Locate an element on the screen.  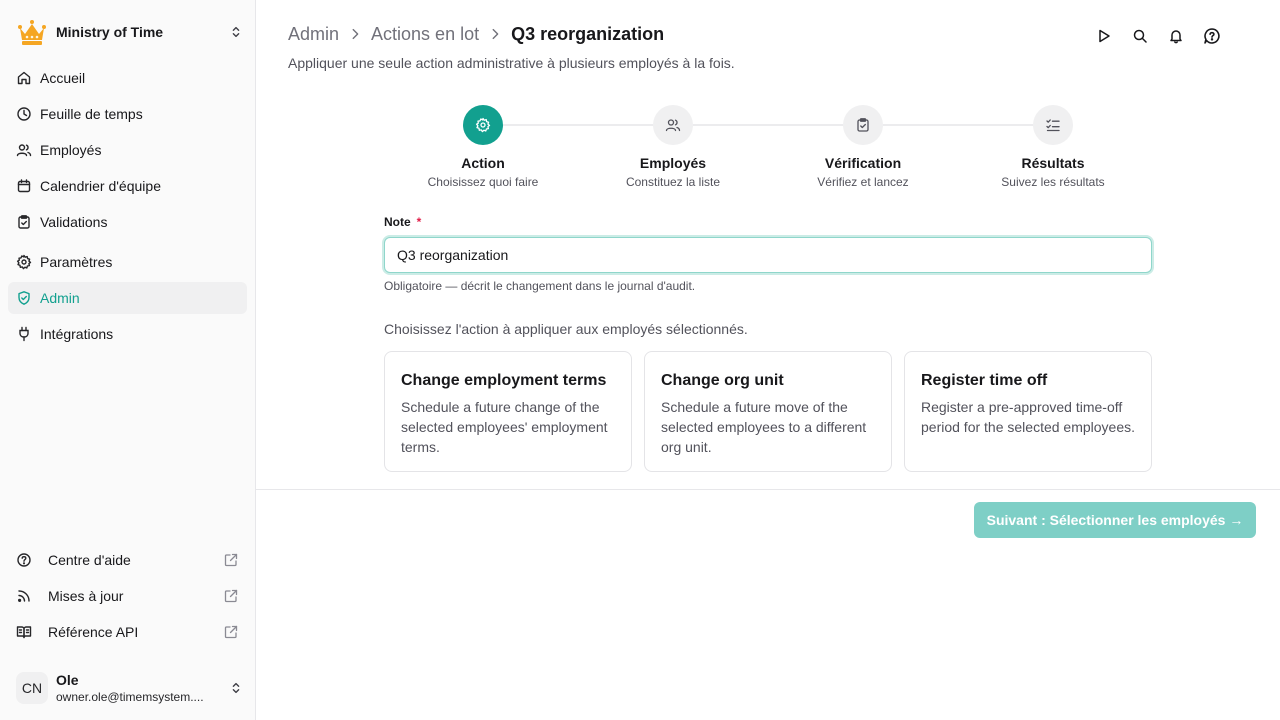
note-label-text: Note is located at coordinates (397, 222).